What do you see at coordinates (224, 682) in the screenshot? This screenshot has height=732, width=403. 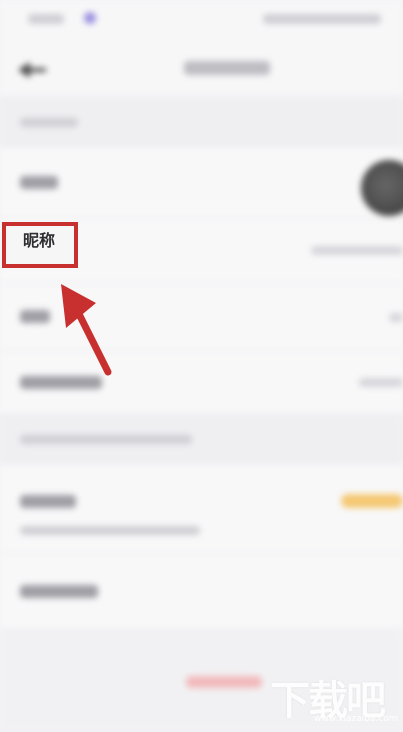 I see `logout-button` at bounding box center [224, 682].